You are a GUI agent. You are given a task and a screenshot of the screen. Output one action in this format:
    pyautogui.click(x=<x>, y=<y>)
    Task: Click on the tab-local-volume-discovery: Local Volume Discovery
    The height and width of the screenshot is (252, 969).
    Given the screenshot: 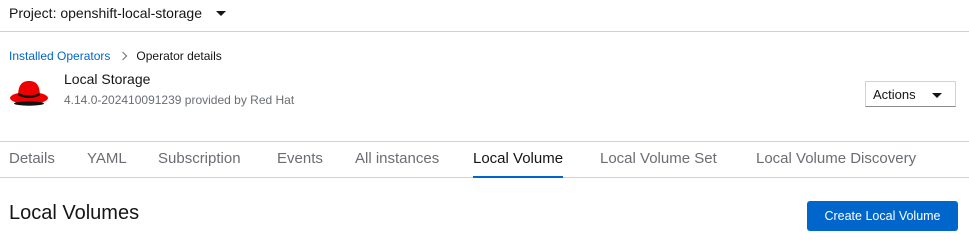 What is the action you would take?
    pyautogui.click(x=836, y=160)
    